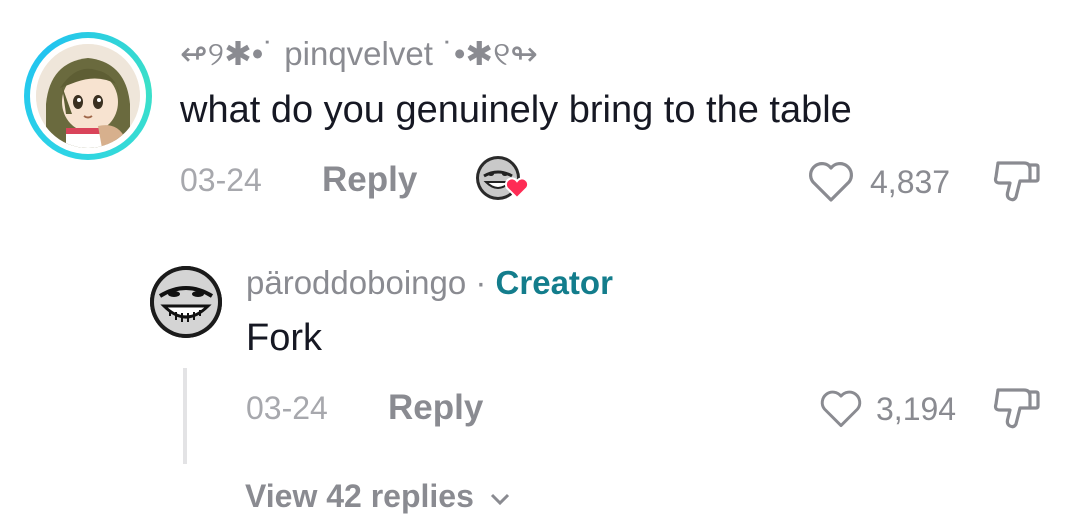 The image size is (1080, 515). I want to click on like-count: 4,837, so click(910, 181).